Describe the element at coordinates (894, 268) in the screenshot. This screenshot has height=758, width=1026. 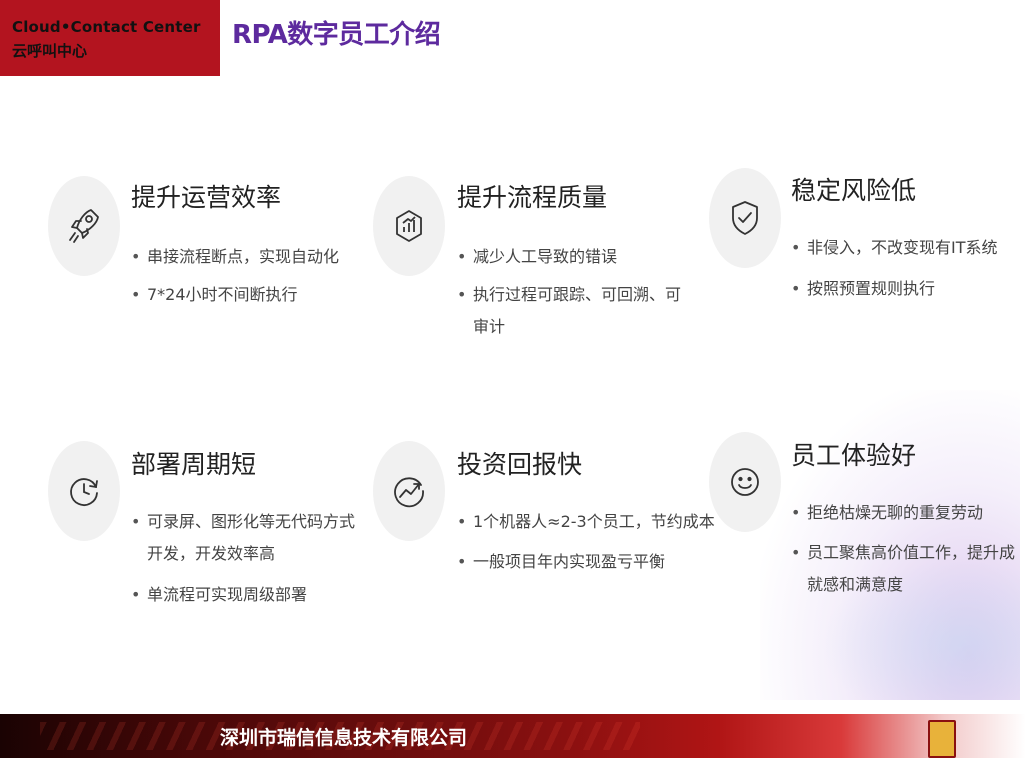
I see `card-bullets-risk: 非侵入，不改变现有IT系统 按照预置规则执行` at that location.